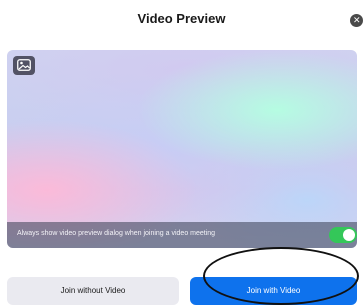  What do you see at coordinates (93, 291) in the screenshot?
I see `join-without-video-button: Join without Video` at bounding box center [93, 291].